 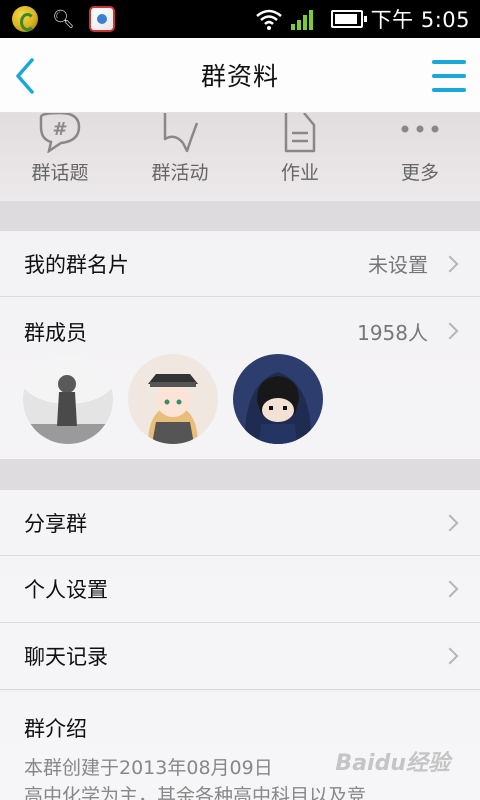 I want to click on intro-title: 群介绍, so click(x=55, y=729).